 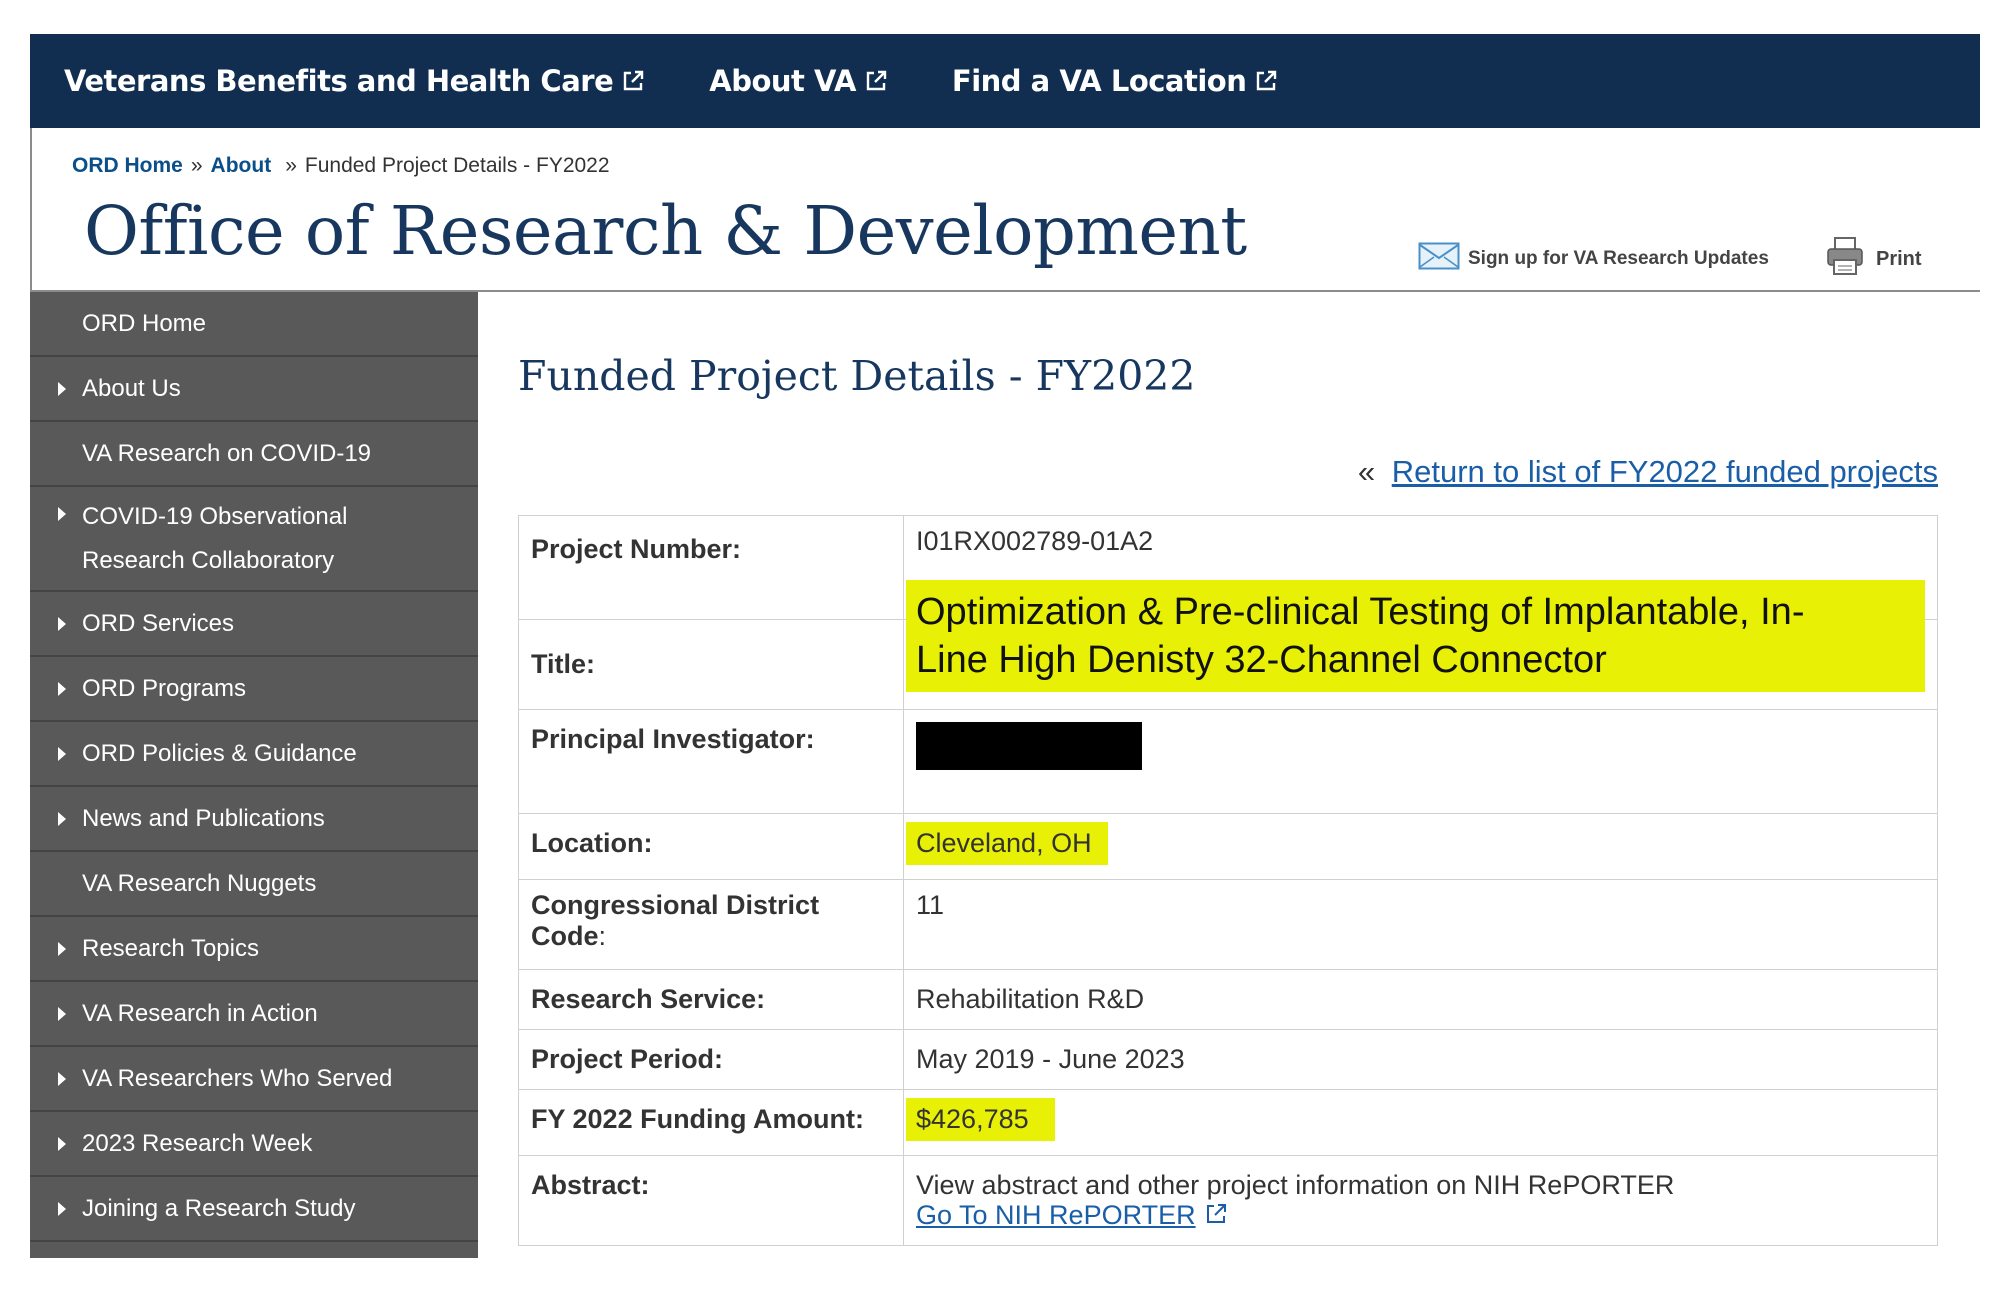 I want to click on printer-icon, so click(x=1845, y=259).